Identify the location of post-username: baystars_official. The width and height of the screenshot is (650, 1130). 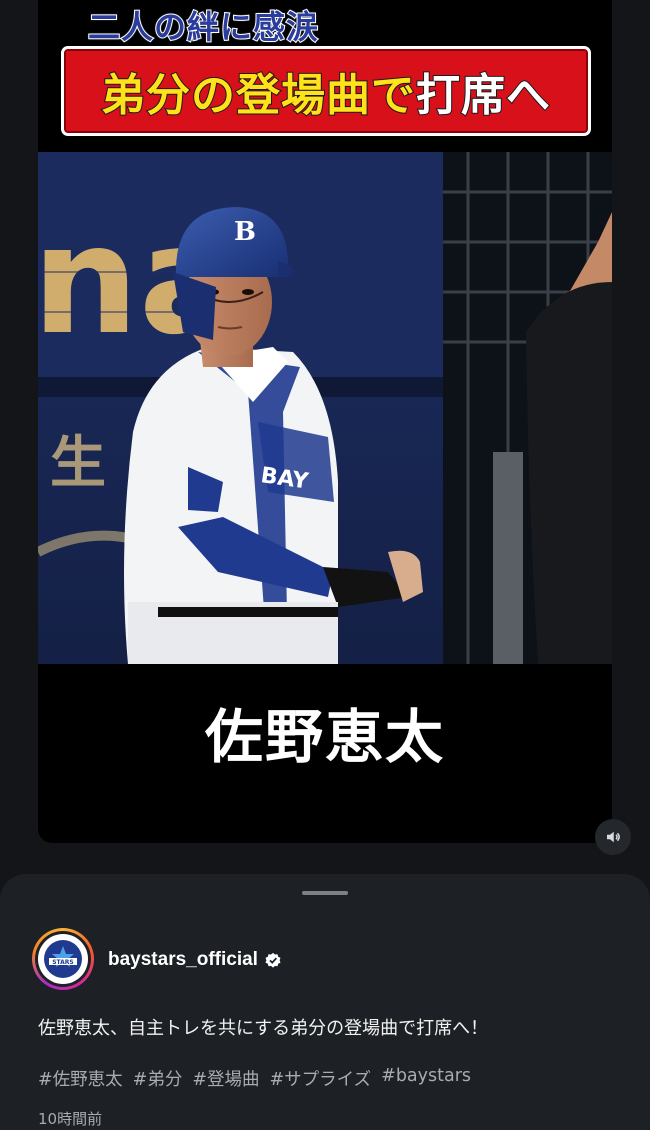
(195, 960).